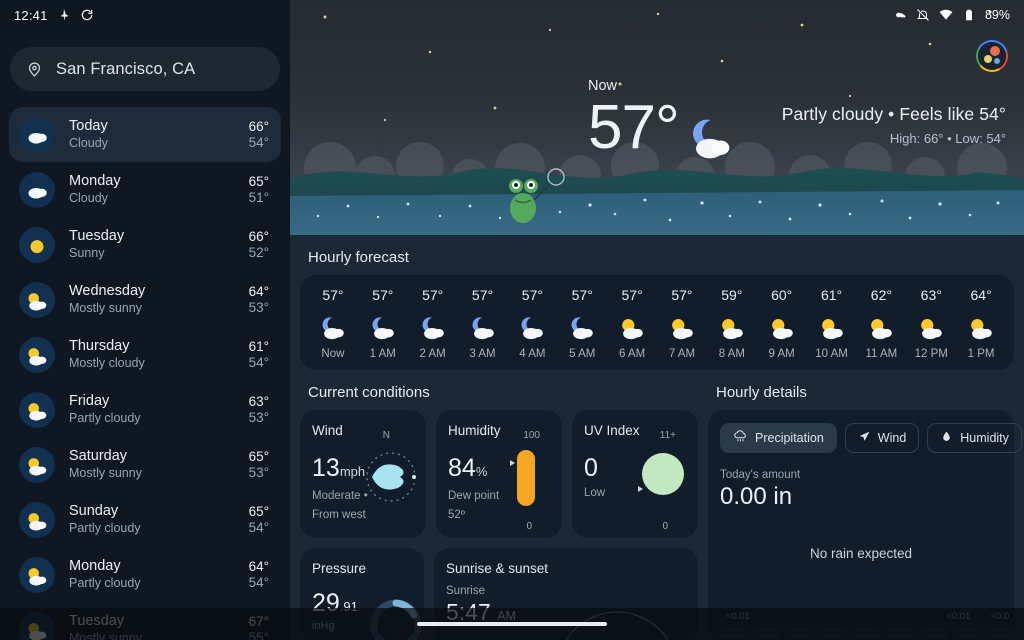 This screenshot has height=640, width=1024. I want to click on uv-scale-top: 11+, so click(667, 435).